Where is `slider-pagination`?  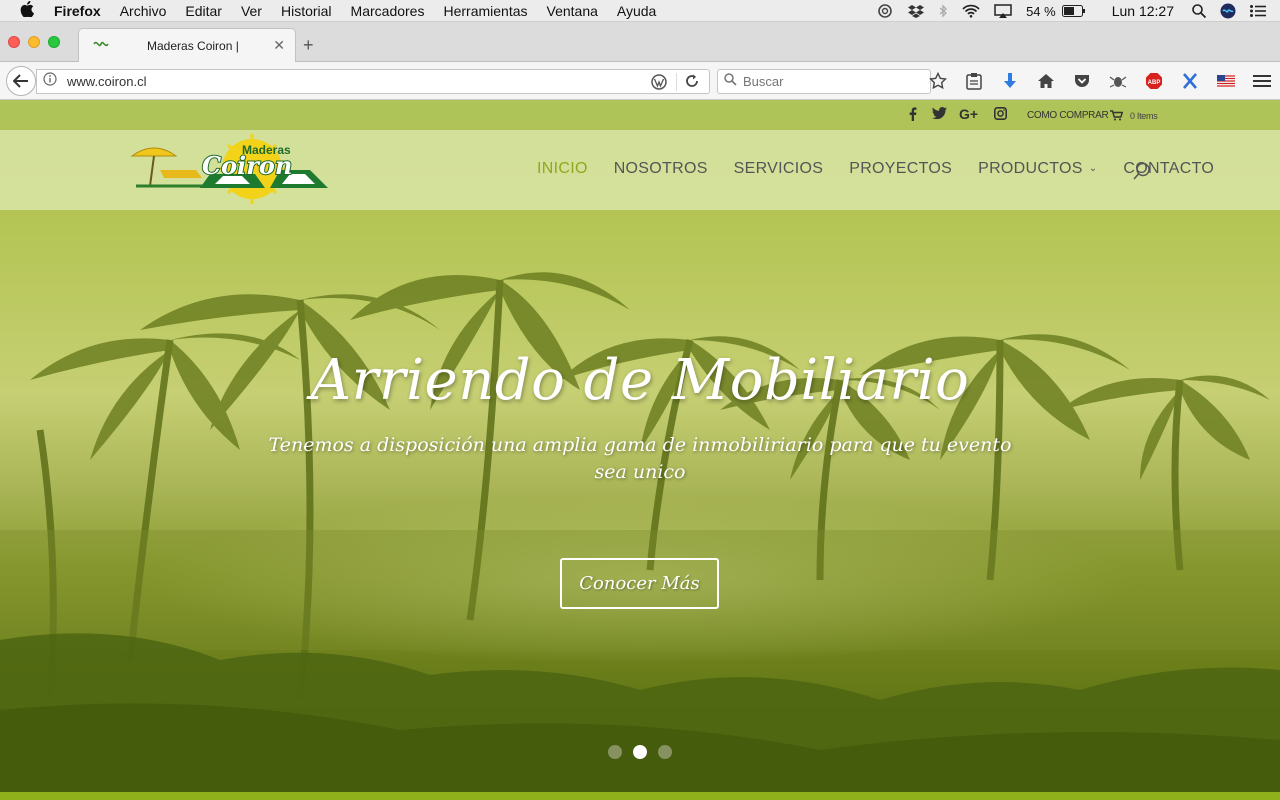
slider-pagination is located at coordinates (645, 752).